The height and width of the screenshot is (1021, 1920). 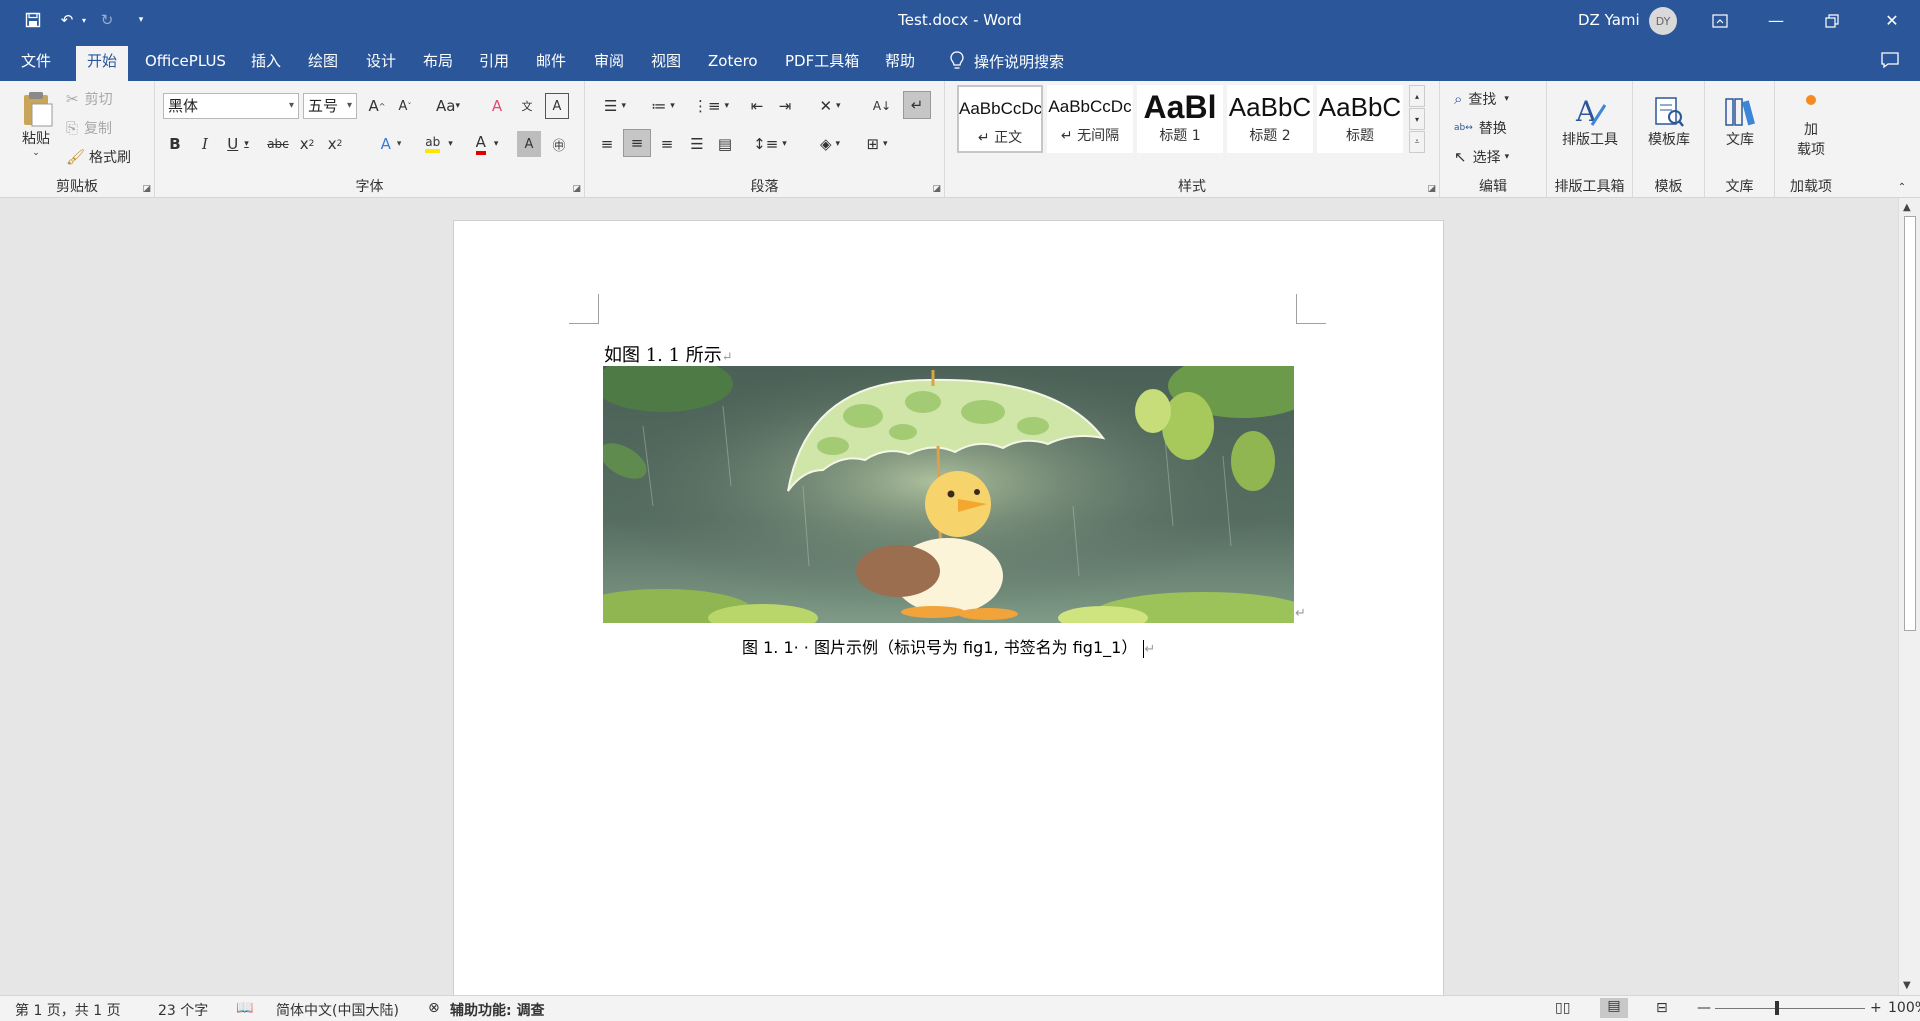 I want to click on zoom-out-icon: —, so click(x=1704, y=1008).